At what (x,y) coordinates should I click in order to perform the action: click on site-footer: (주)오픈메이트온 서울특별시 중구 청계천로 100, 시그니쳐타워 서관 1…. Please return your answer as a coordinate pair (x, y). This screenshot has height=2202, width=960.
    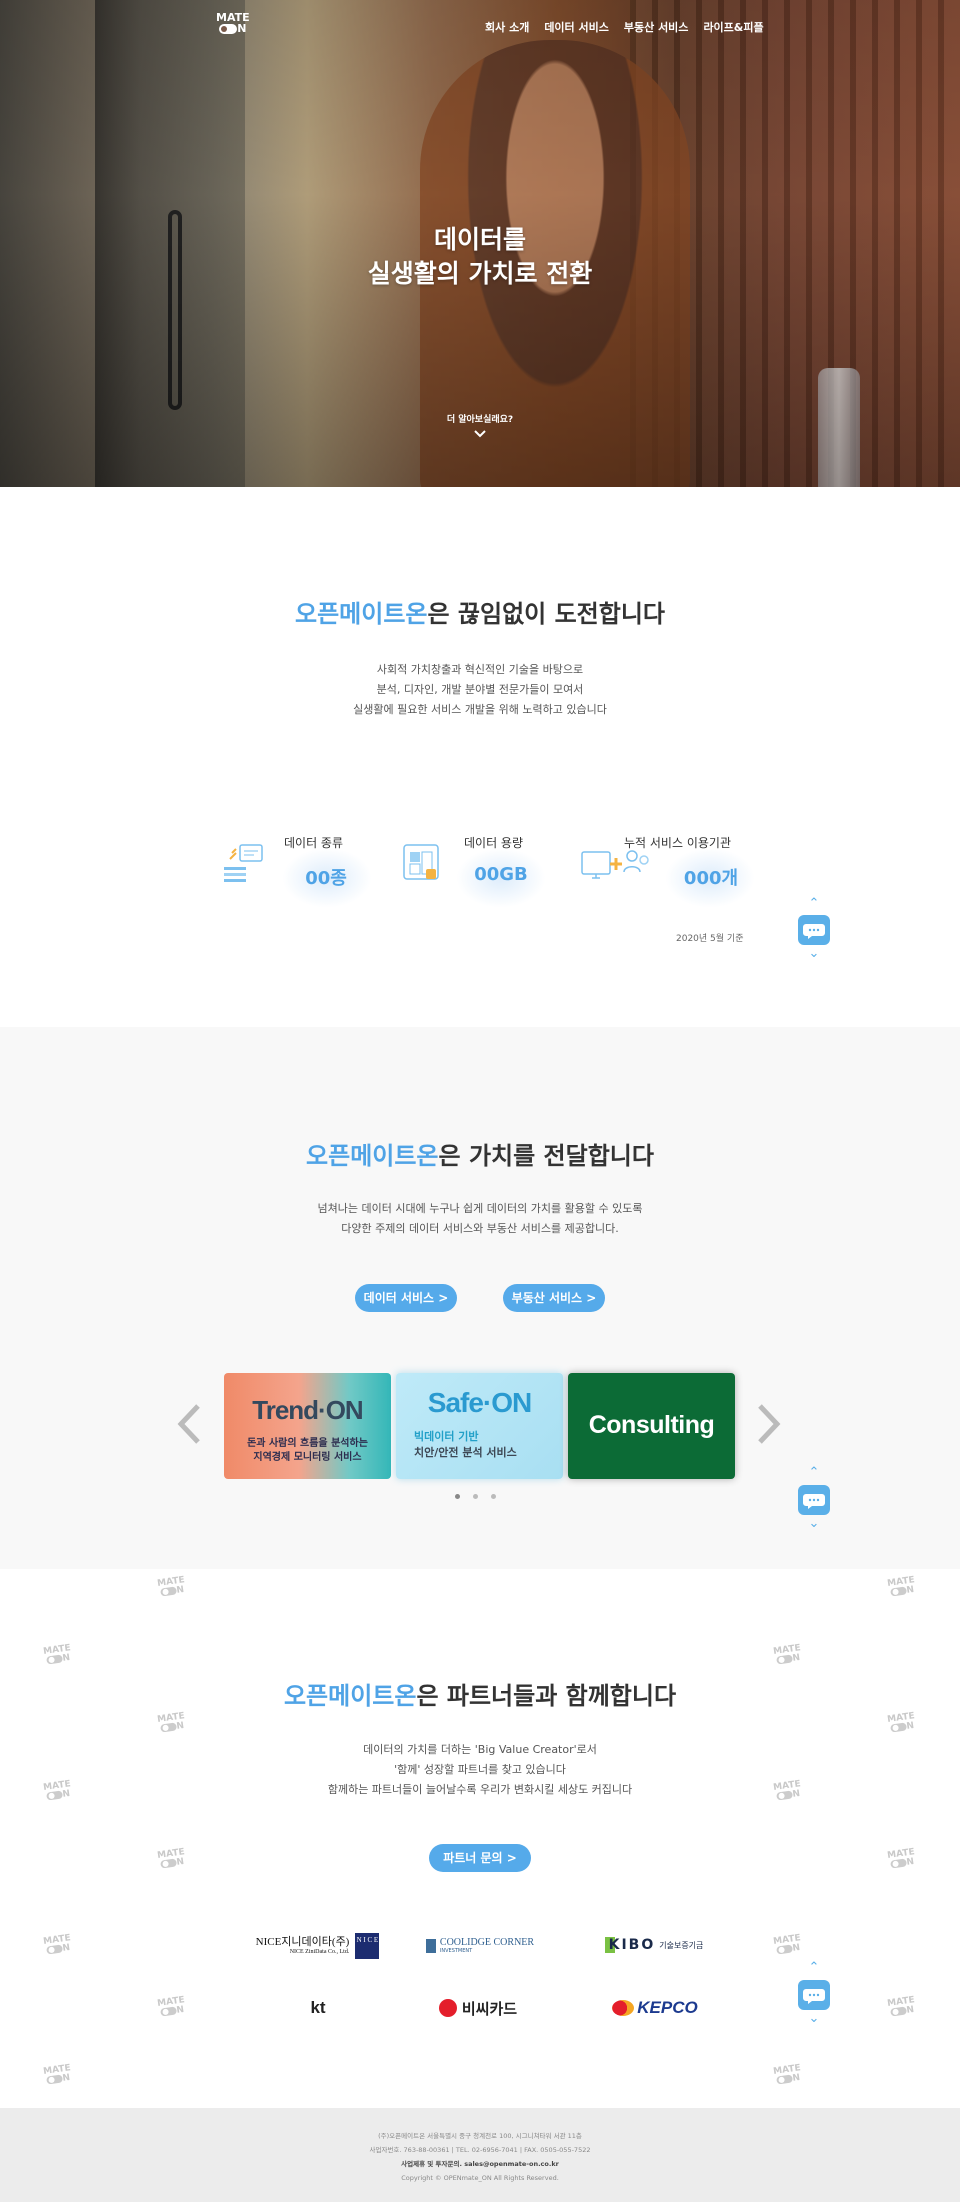
    Looking at the image, I should click on (480, 2155).